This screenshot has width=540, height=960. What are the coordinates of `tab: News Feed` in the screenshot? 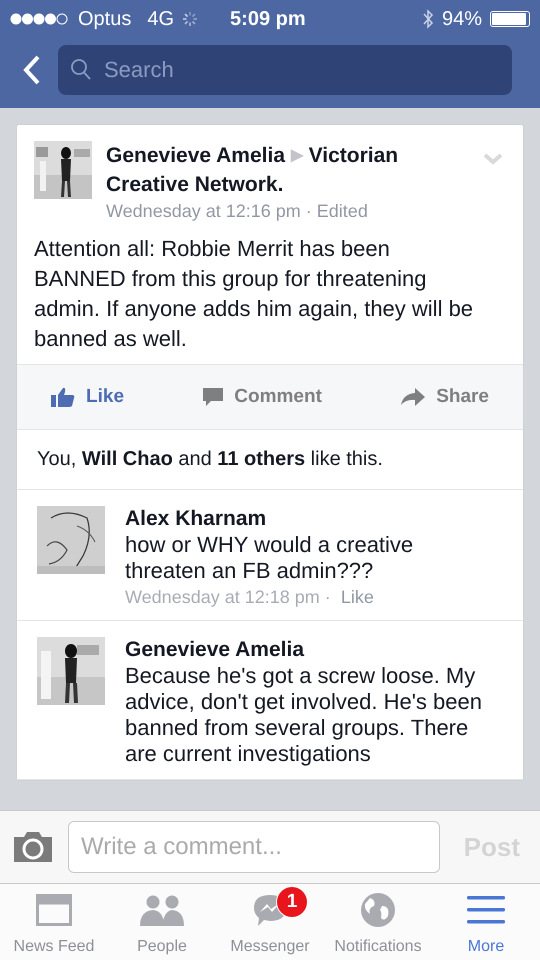 It's located at (54, 922).